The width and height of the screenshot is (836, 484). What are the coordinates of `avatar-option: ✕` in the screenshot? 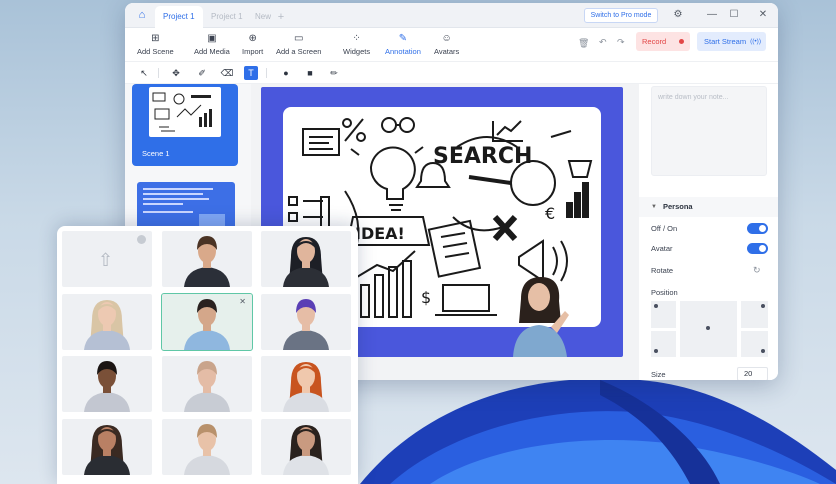 It's located at (207, 322).